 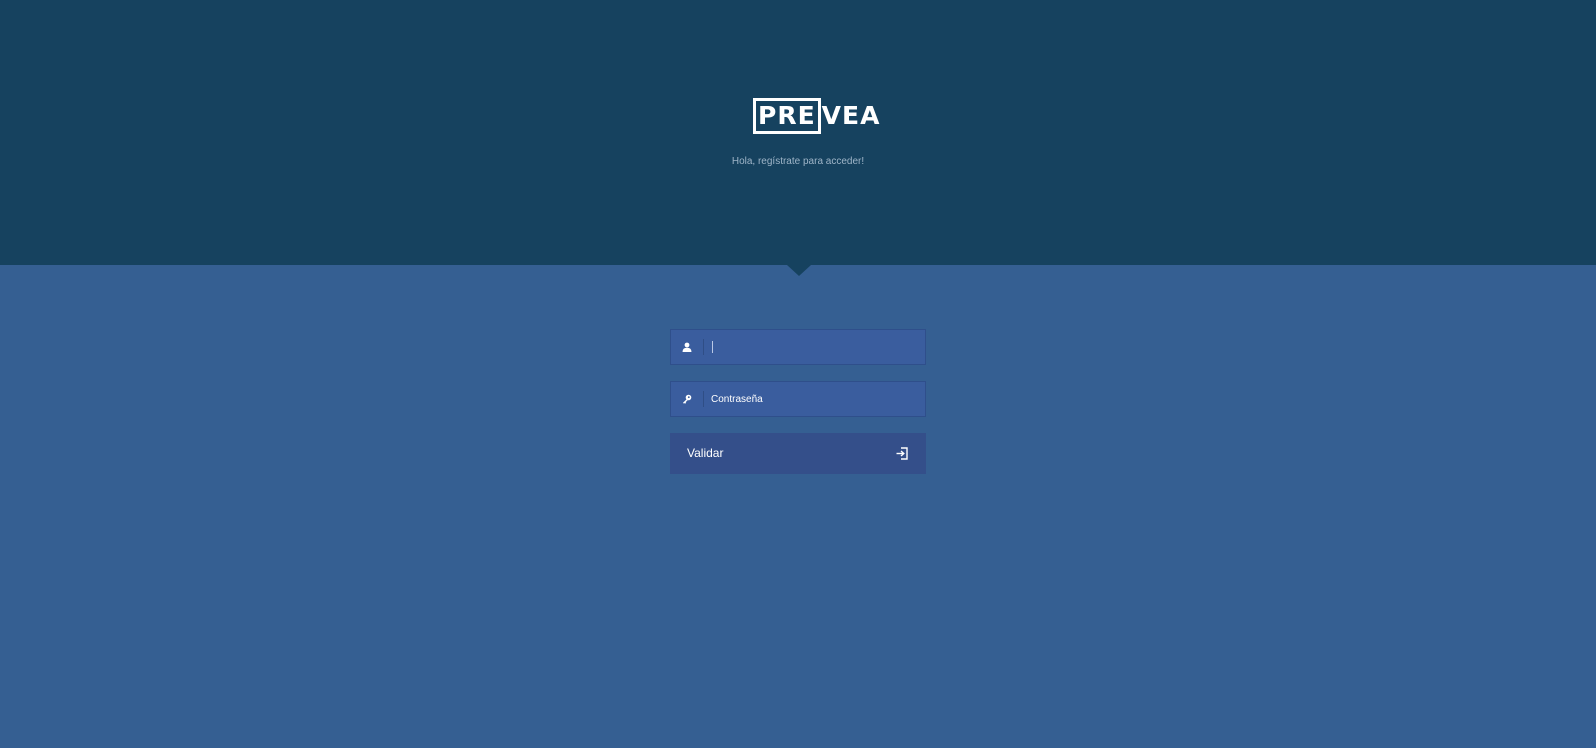 What do you see at coordinates (814, 399) in the screenshot?
I see `password-input` at bounding box center [814, 399].